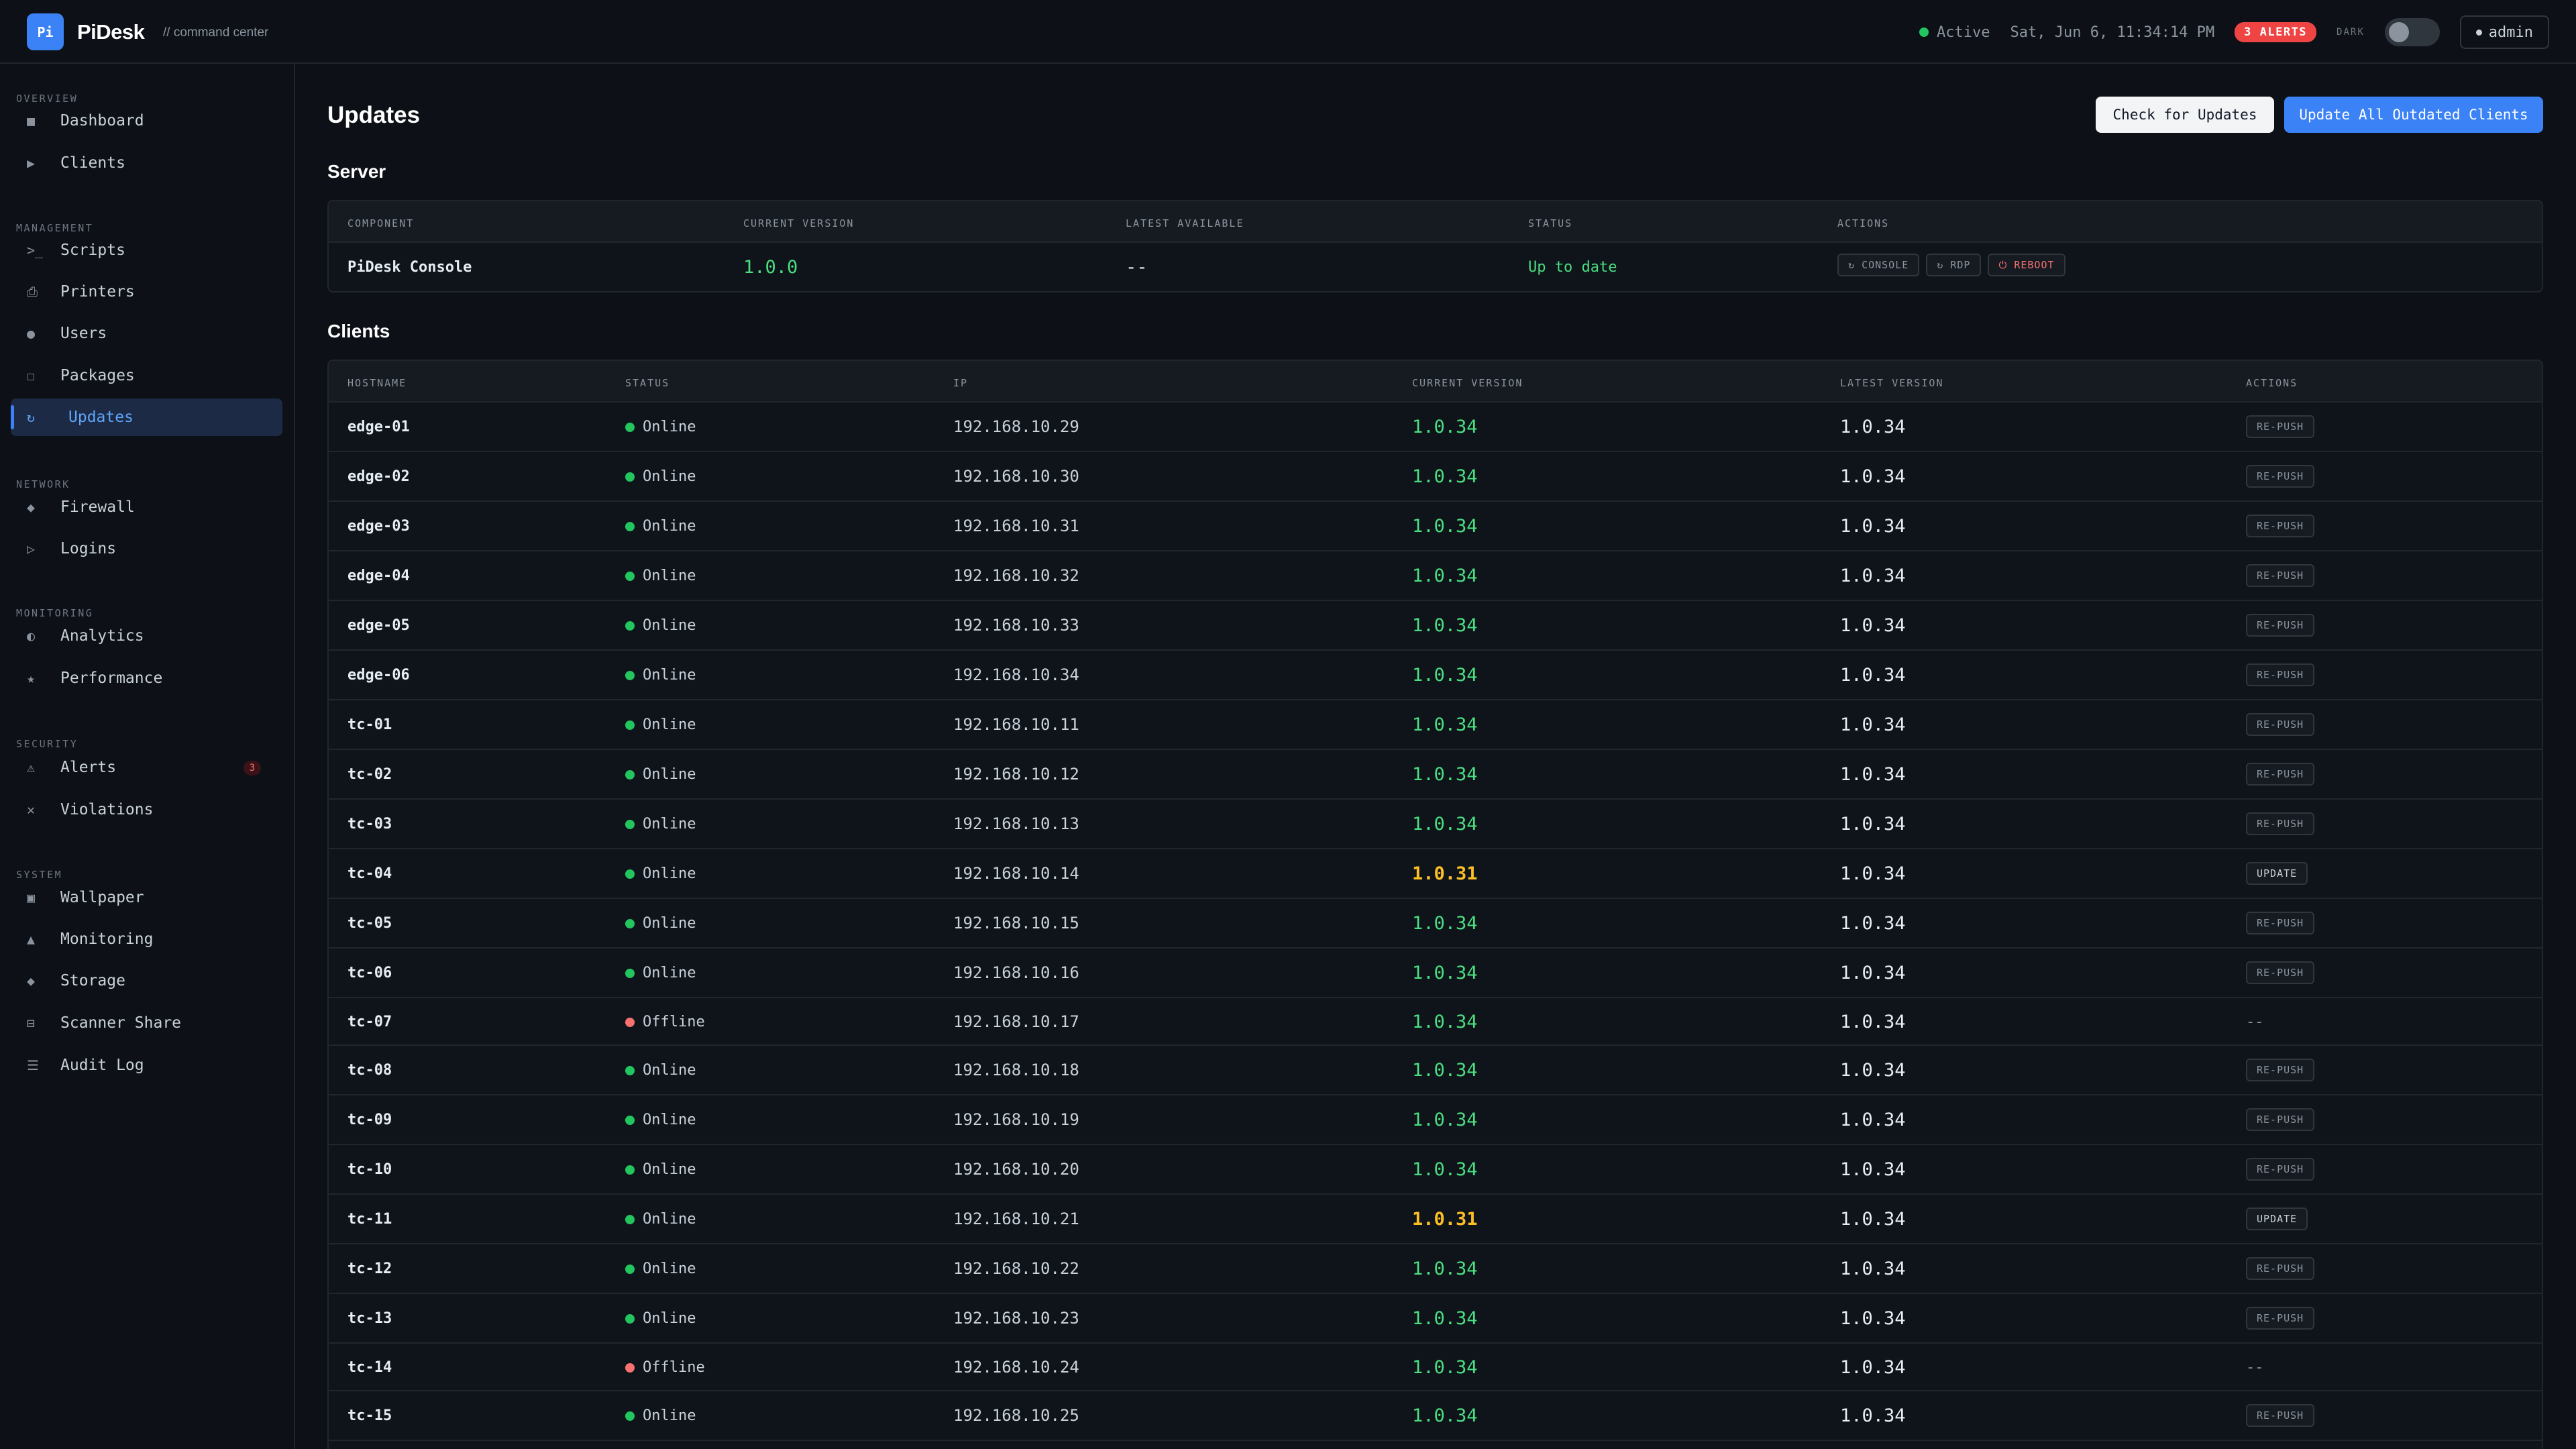 This screenshot has width=2576, height=1449. What do you see at coordinates (1016, 774) in the screenshot?
I see `ip-address: 192.168.10.12` at bounding box center [1016, 774].